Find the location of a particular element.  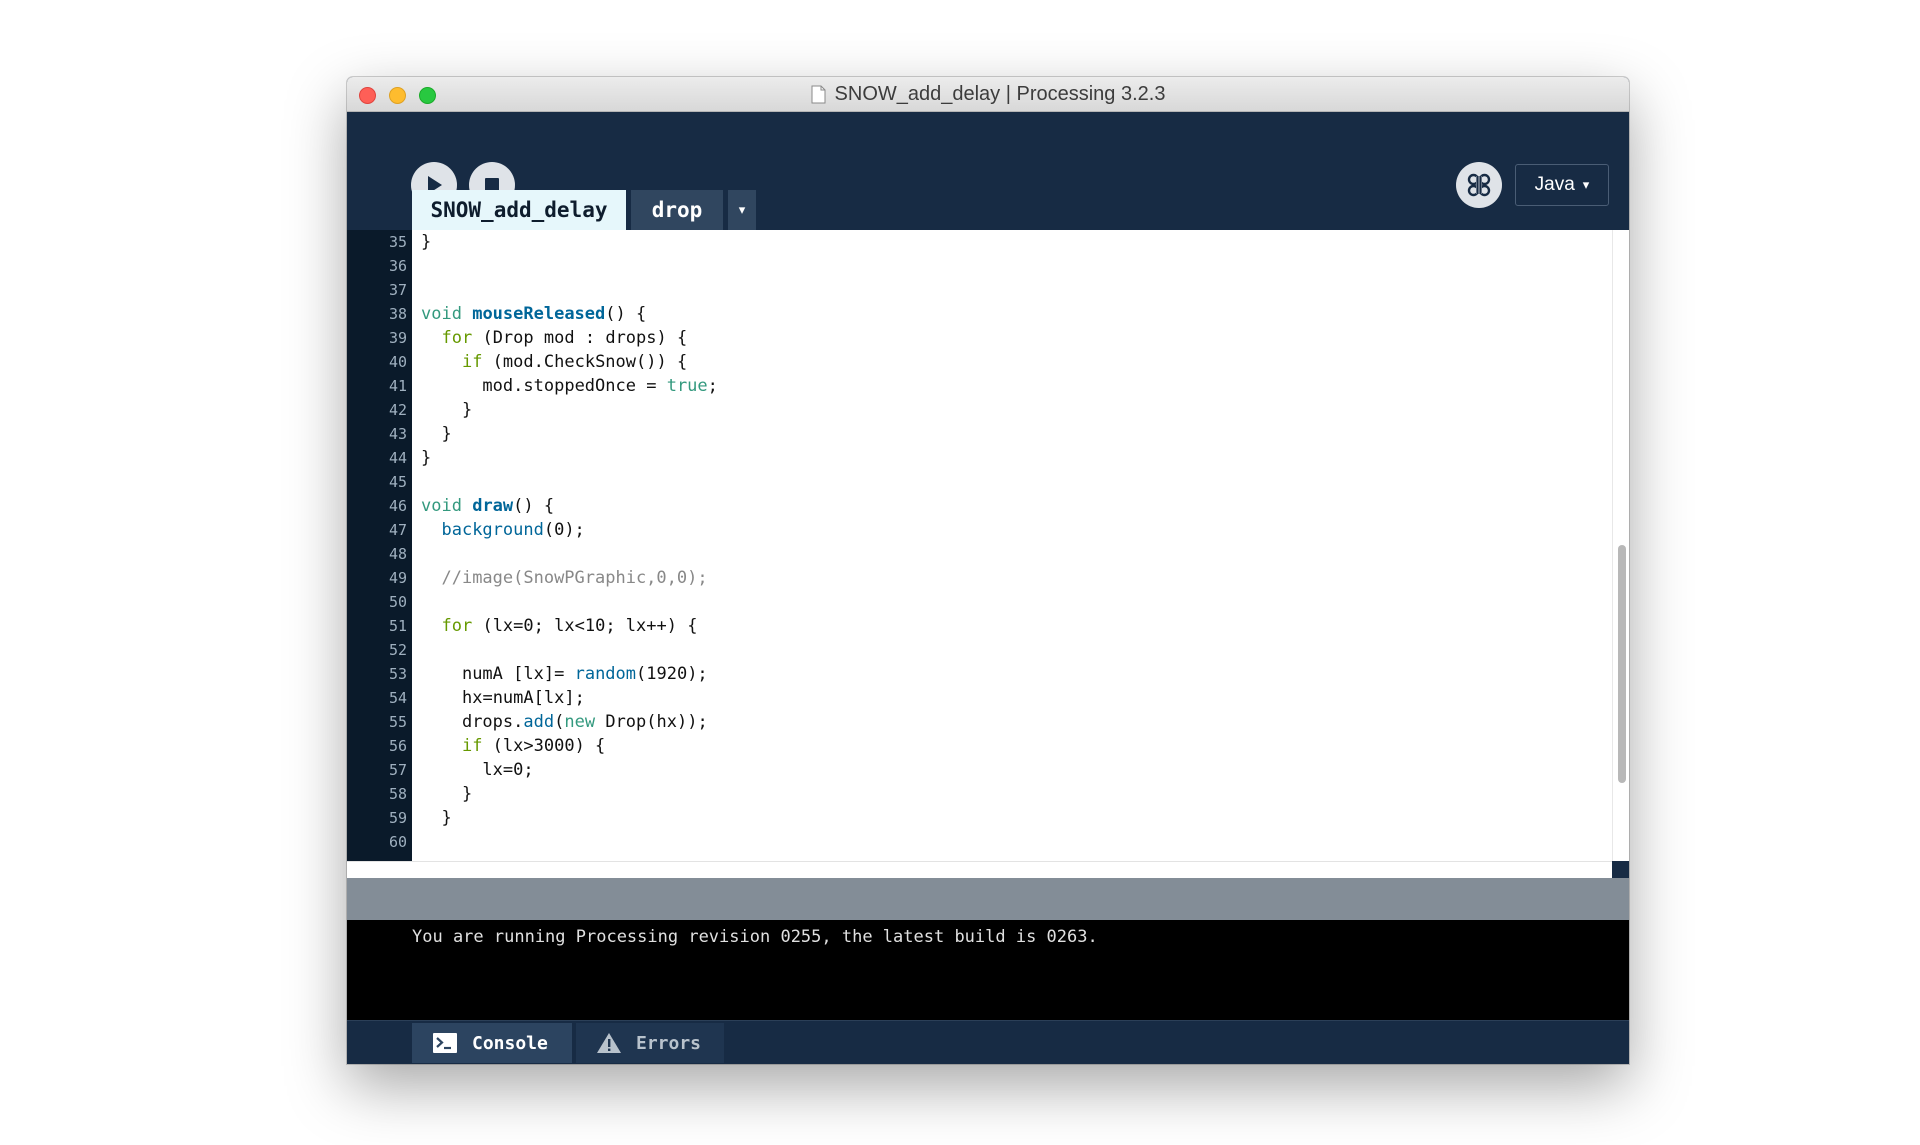

line-number: 54 is located at coordinates (397, 698).